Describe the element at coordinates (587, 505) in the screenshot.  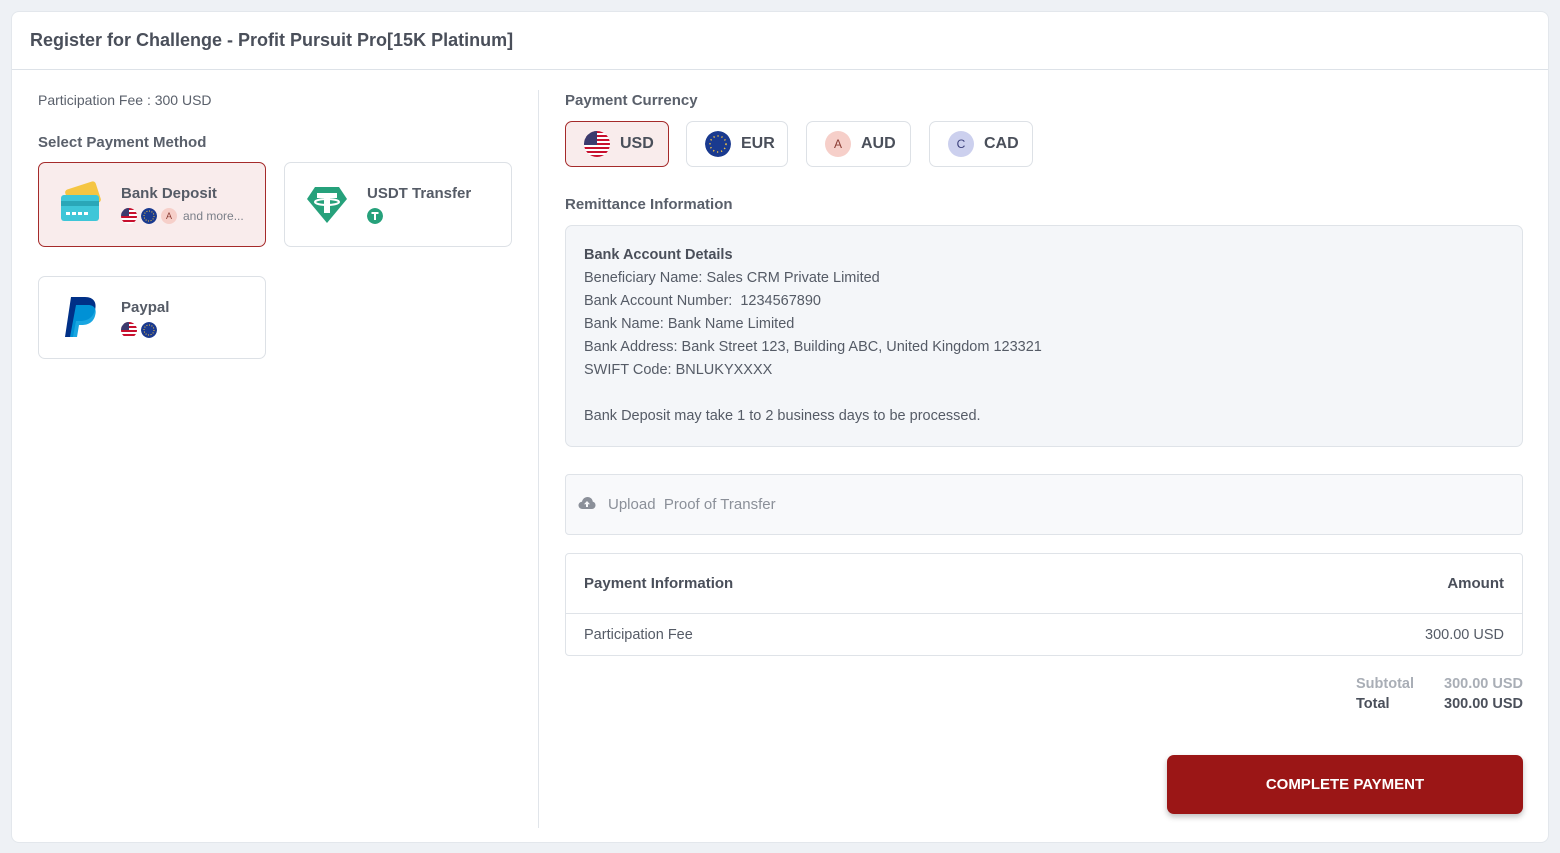
I see `cloud-upload-icon` at that location.